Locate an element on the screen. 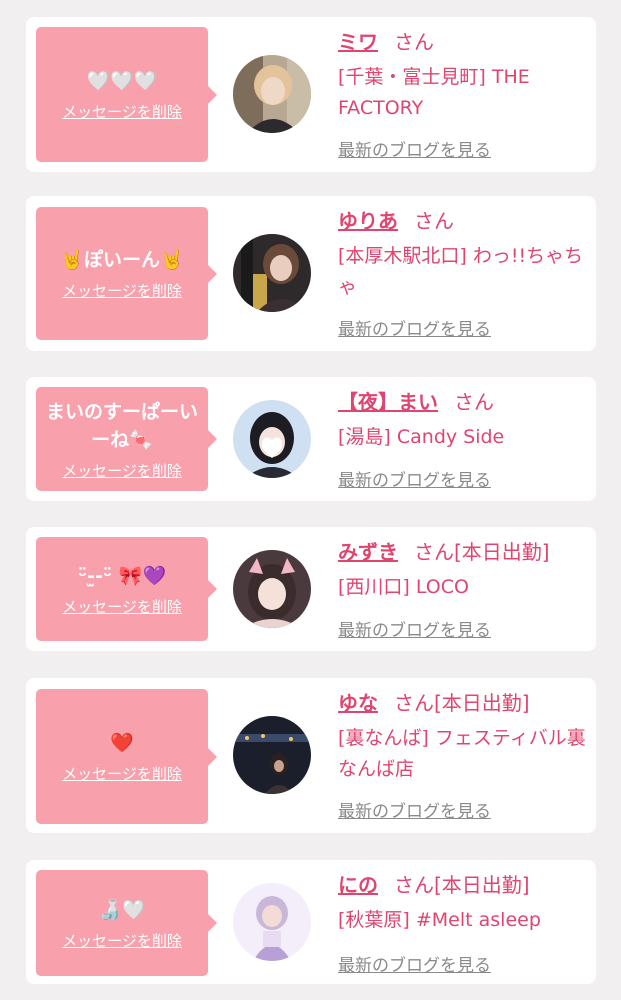  message-bubble: 🤘ぽいーん🤘 メッセージを削除 is located at coordinates (126, 273).